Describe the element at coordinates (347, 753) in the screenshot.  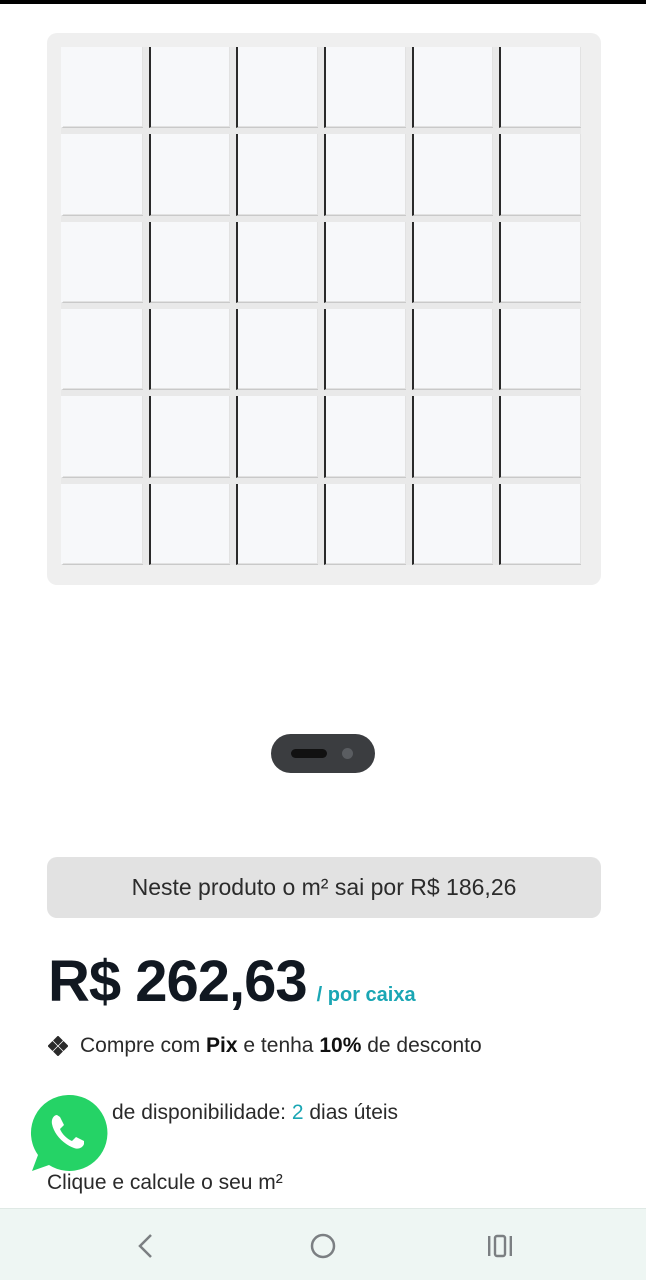
I see `carousel-dot` at that location.